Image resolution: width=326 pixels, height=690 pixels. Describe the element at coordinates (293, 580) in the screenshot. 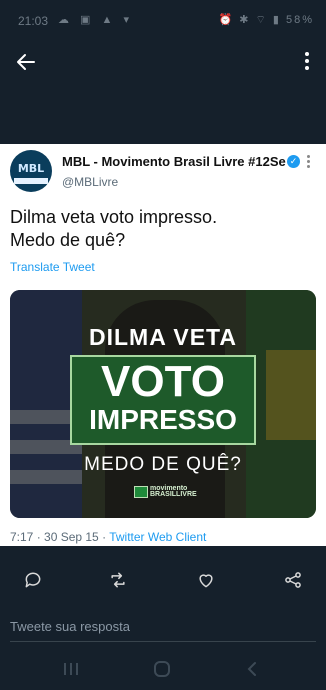

I see `share-icon` at that location.